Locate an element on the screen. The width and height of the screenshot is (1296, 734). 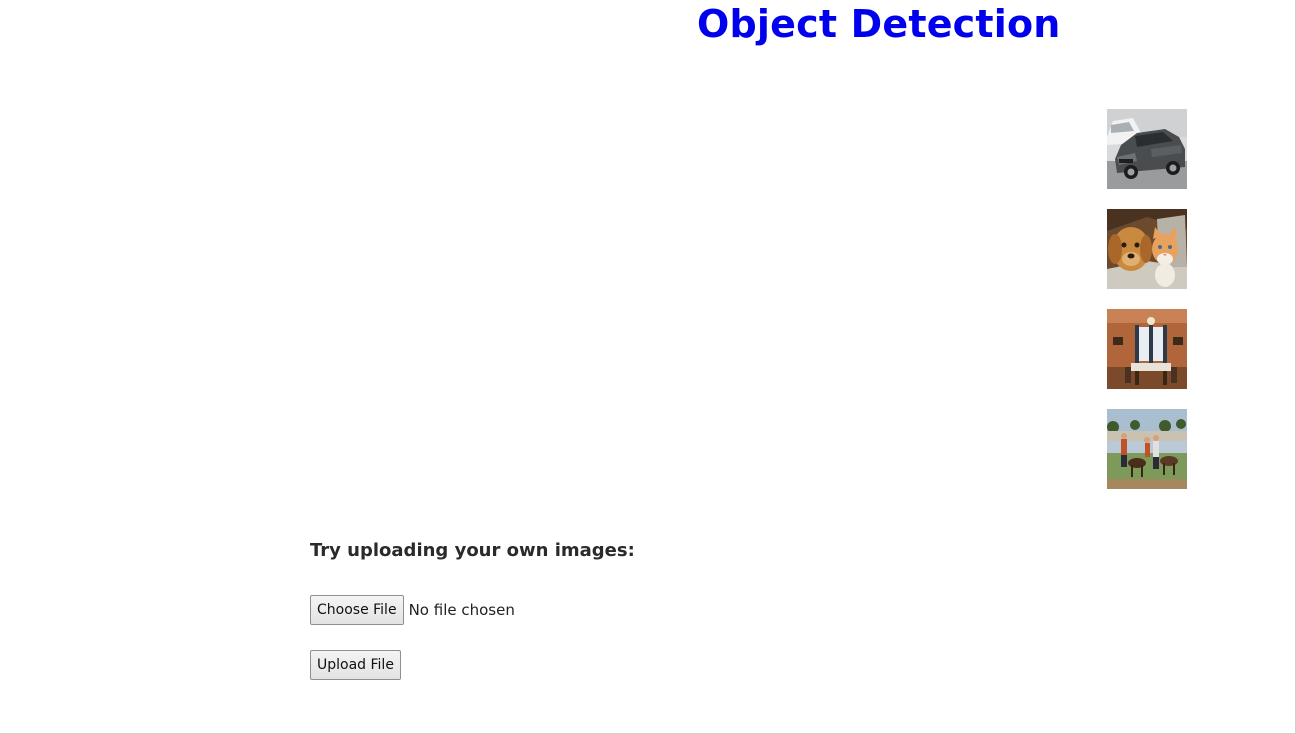
sample-image-horses is located at coordinates (1147, 449).